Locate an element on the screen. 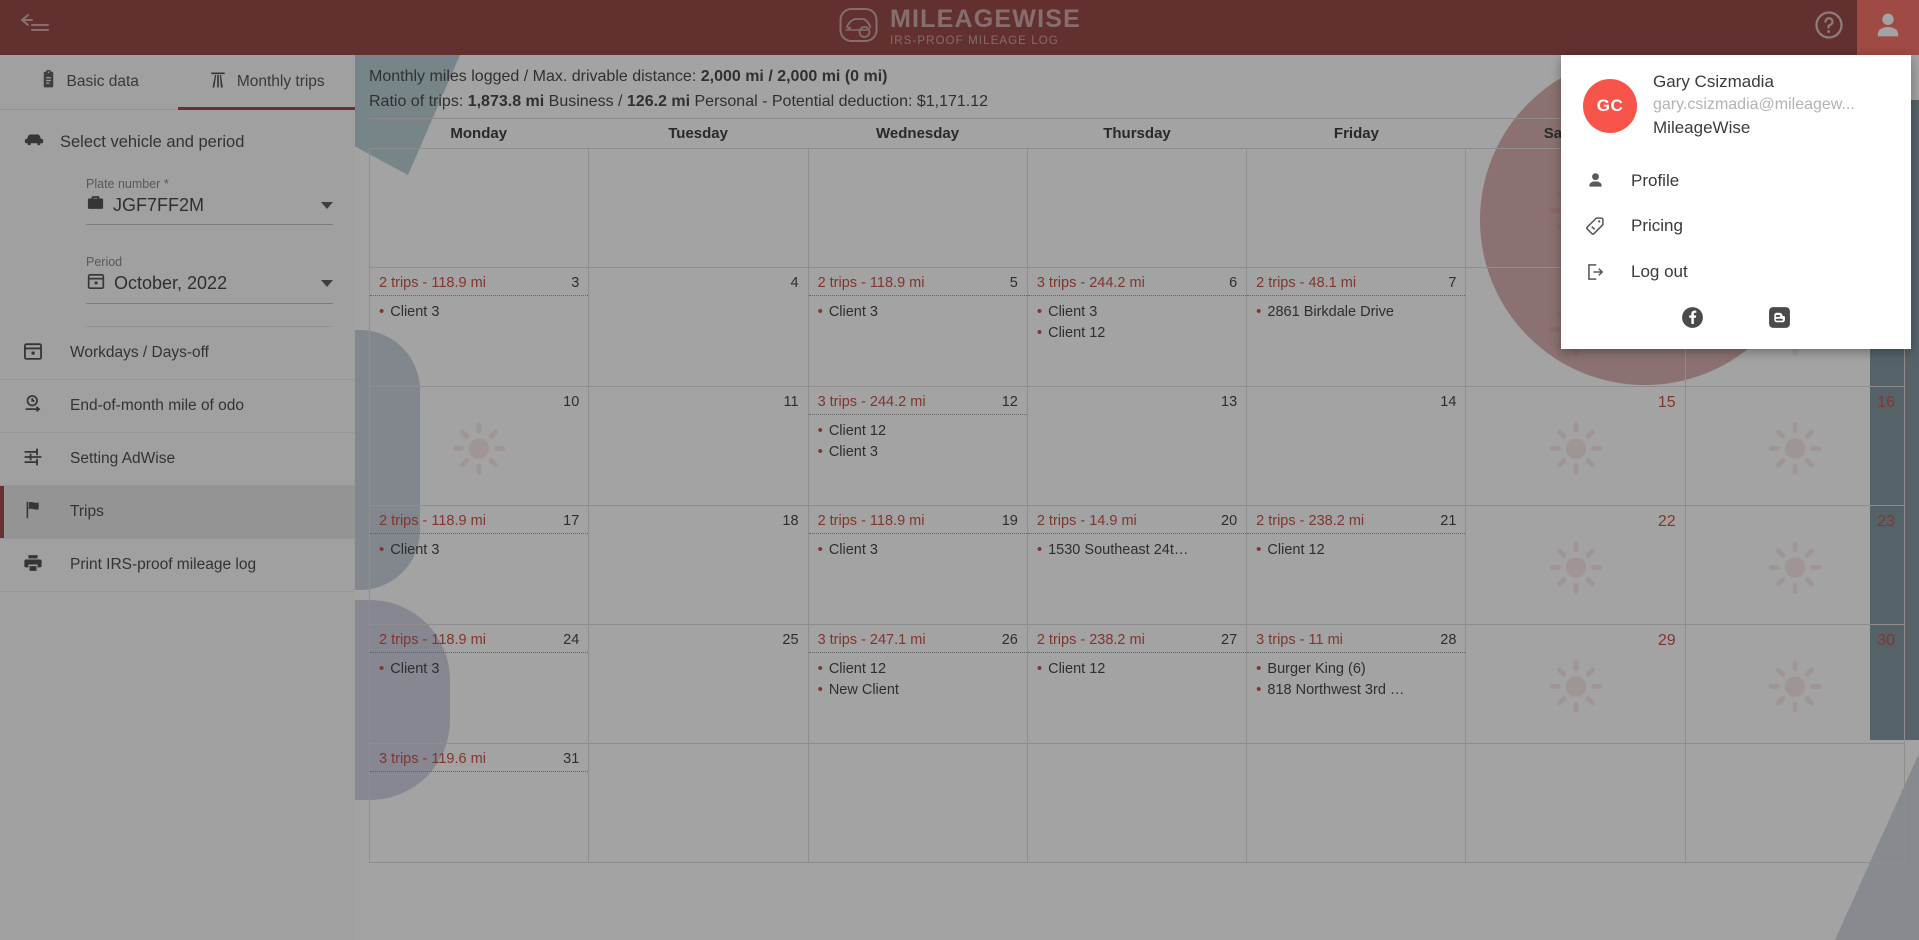  facebook-icon is located at coordinates (1692, 320).